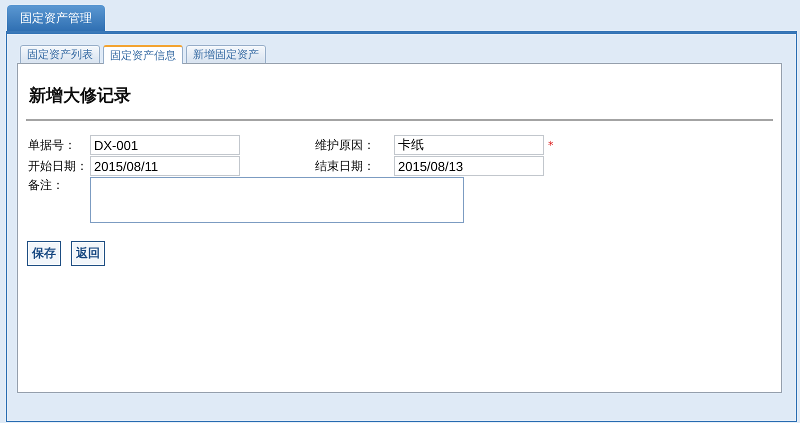 This screenshot has height=423, width=800. I want to click on field-label: 维护原因：, so click(345, 145).